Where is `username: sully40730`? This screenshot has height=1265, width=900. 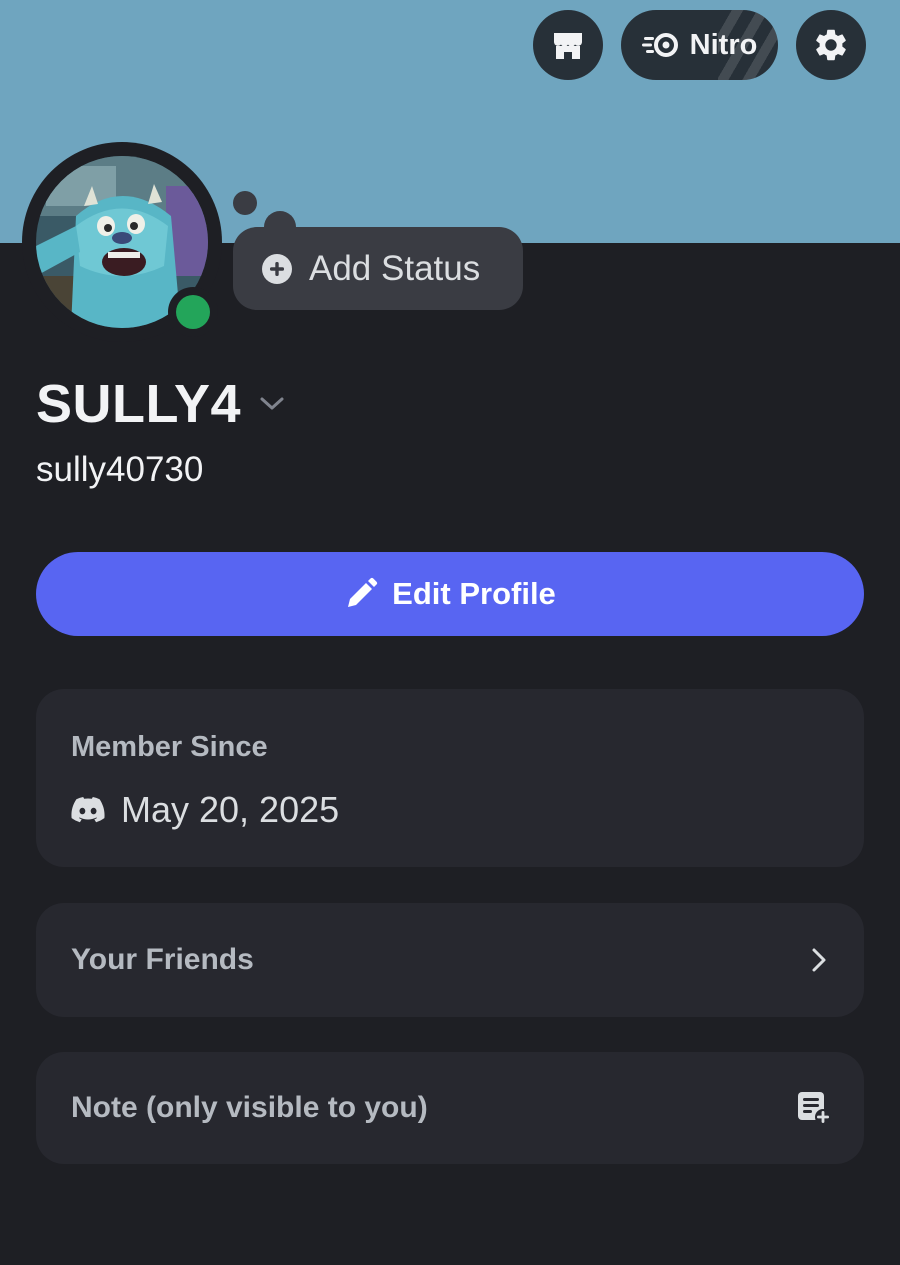 username: sully40730 is located at coordinates (120, 469).